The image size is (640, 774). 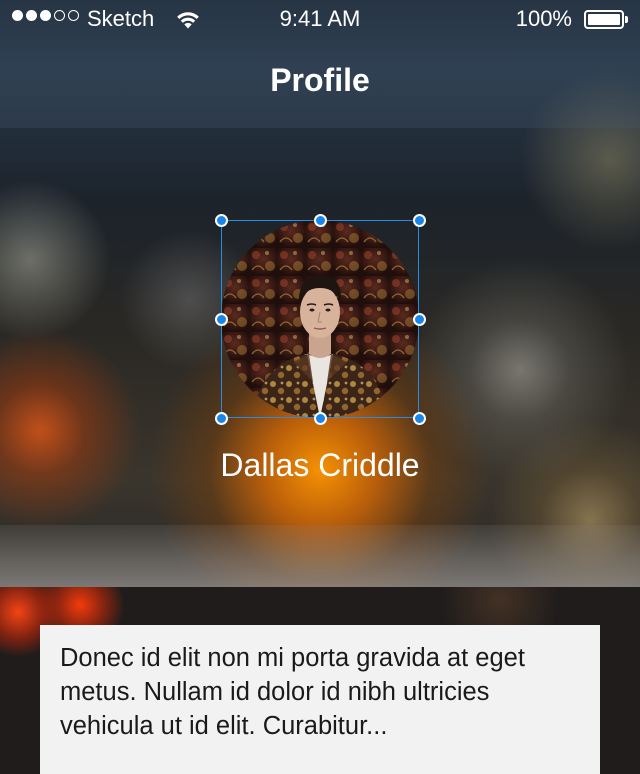 What do you see at coordinates (320, 20) in the screenshot?
I see `status-bar: Sketch 9:41 AM 100%` at bounding box center [320, 20].